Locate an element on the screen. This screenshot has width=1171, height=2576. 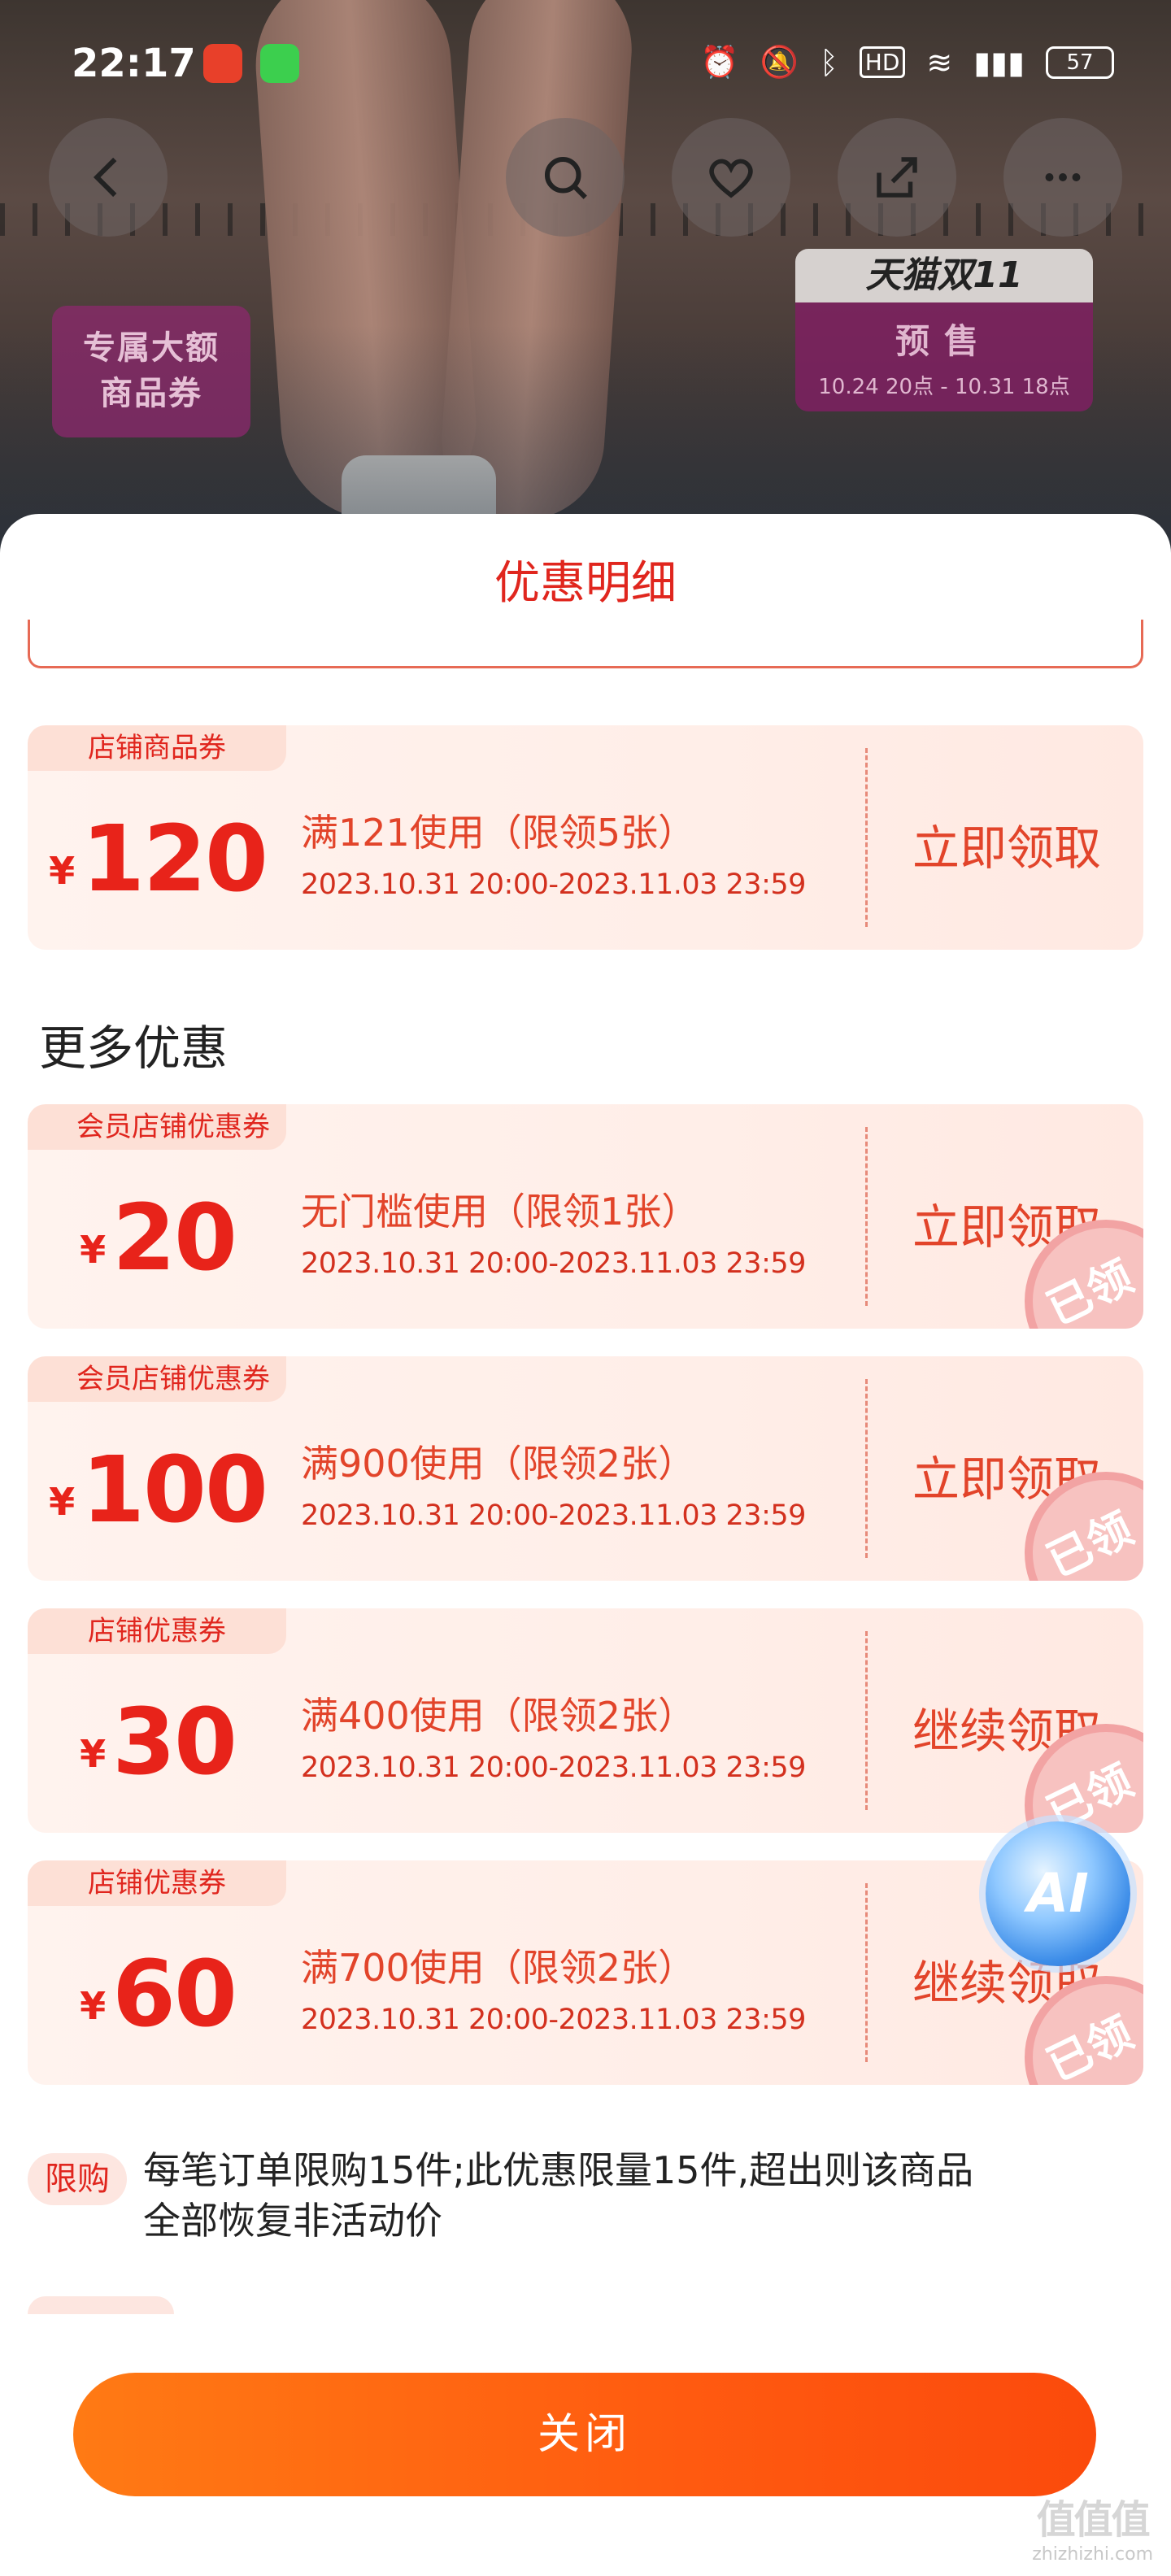
coupon-price: ¥100 is located at coordinates (158, 1491).